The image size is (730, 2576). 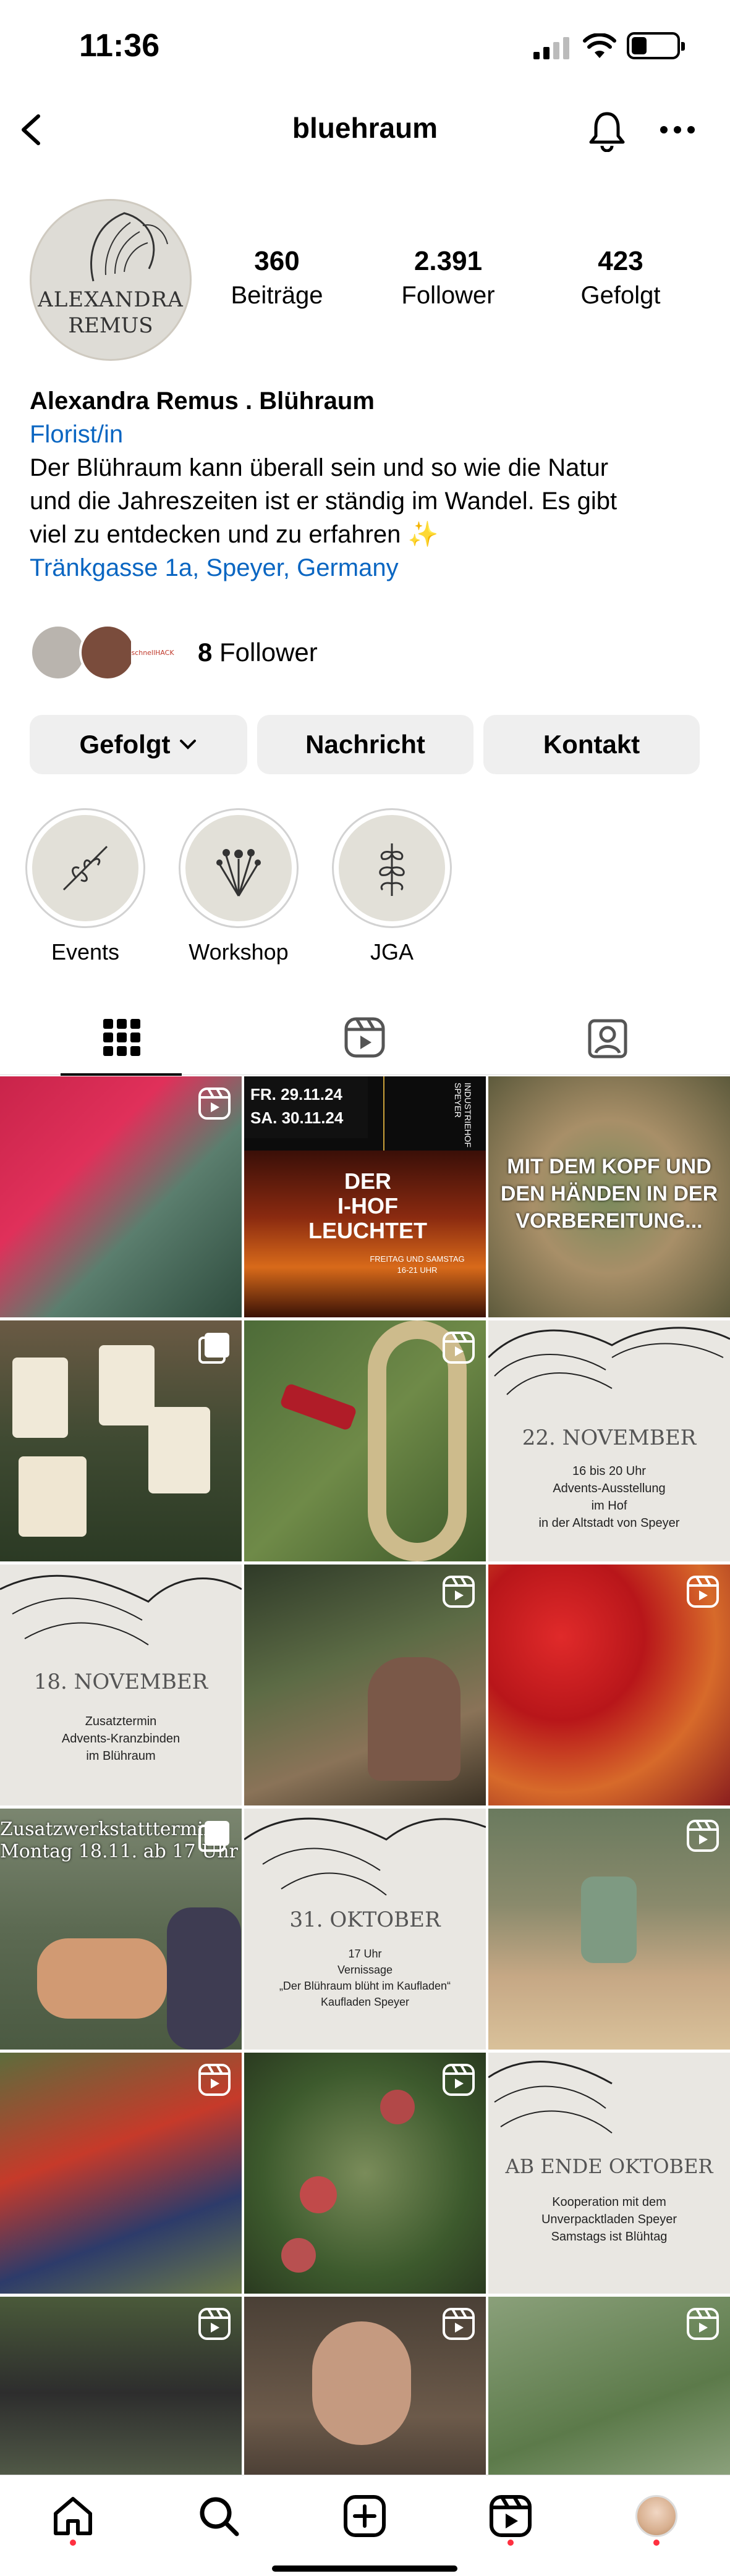 What do you see at coordinates (238, 873) in the screenshot?
I see `flower-bunch-icon` at bounding box center [238, 873].